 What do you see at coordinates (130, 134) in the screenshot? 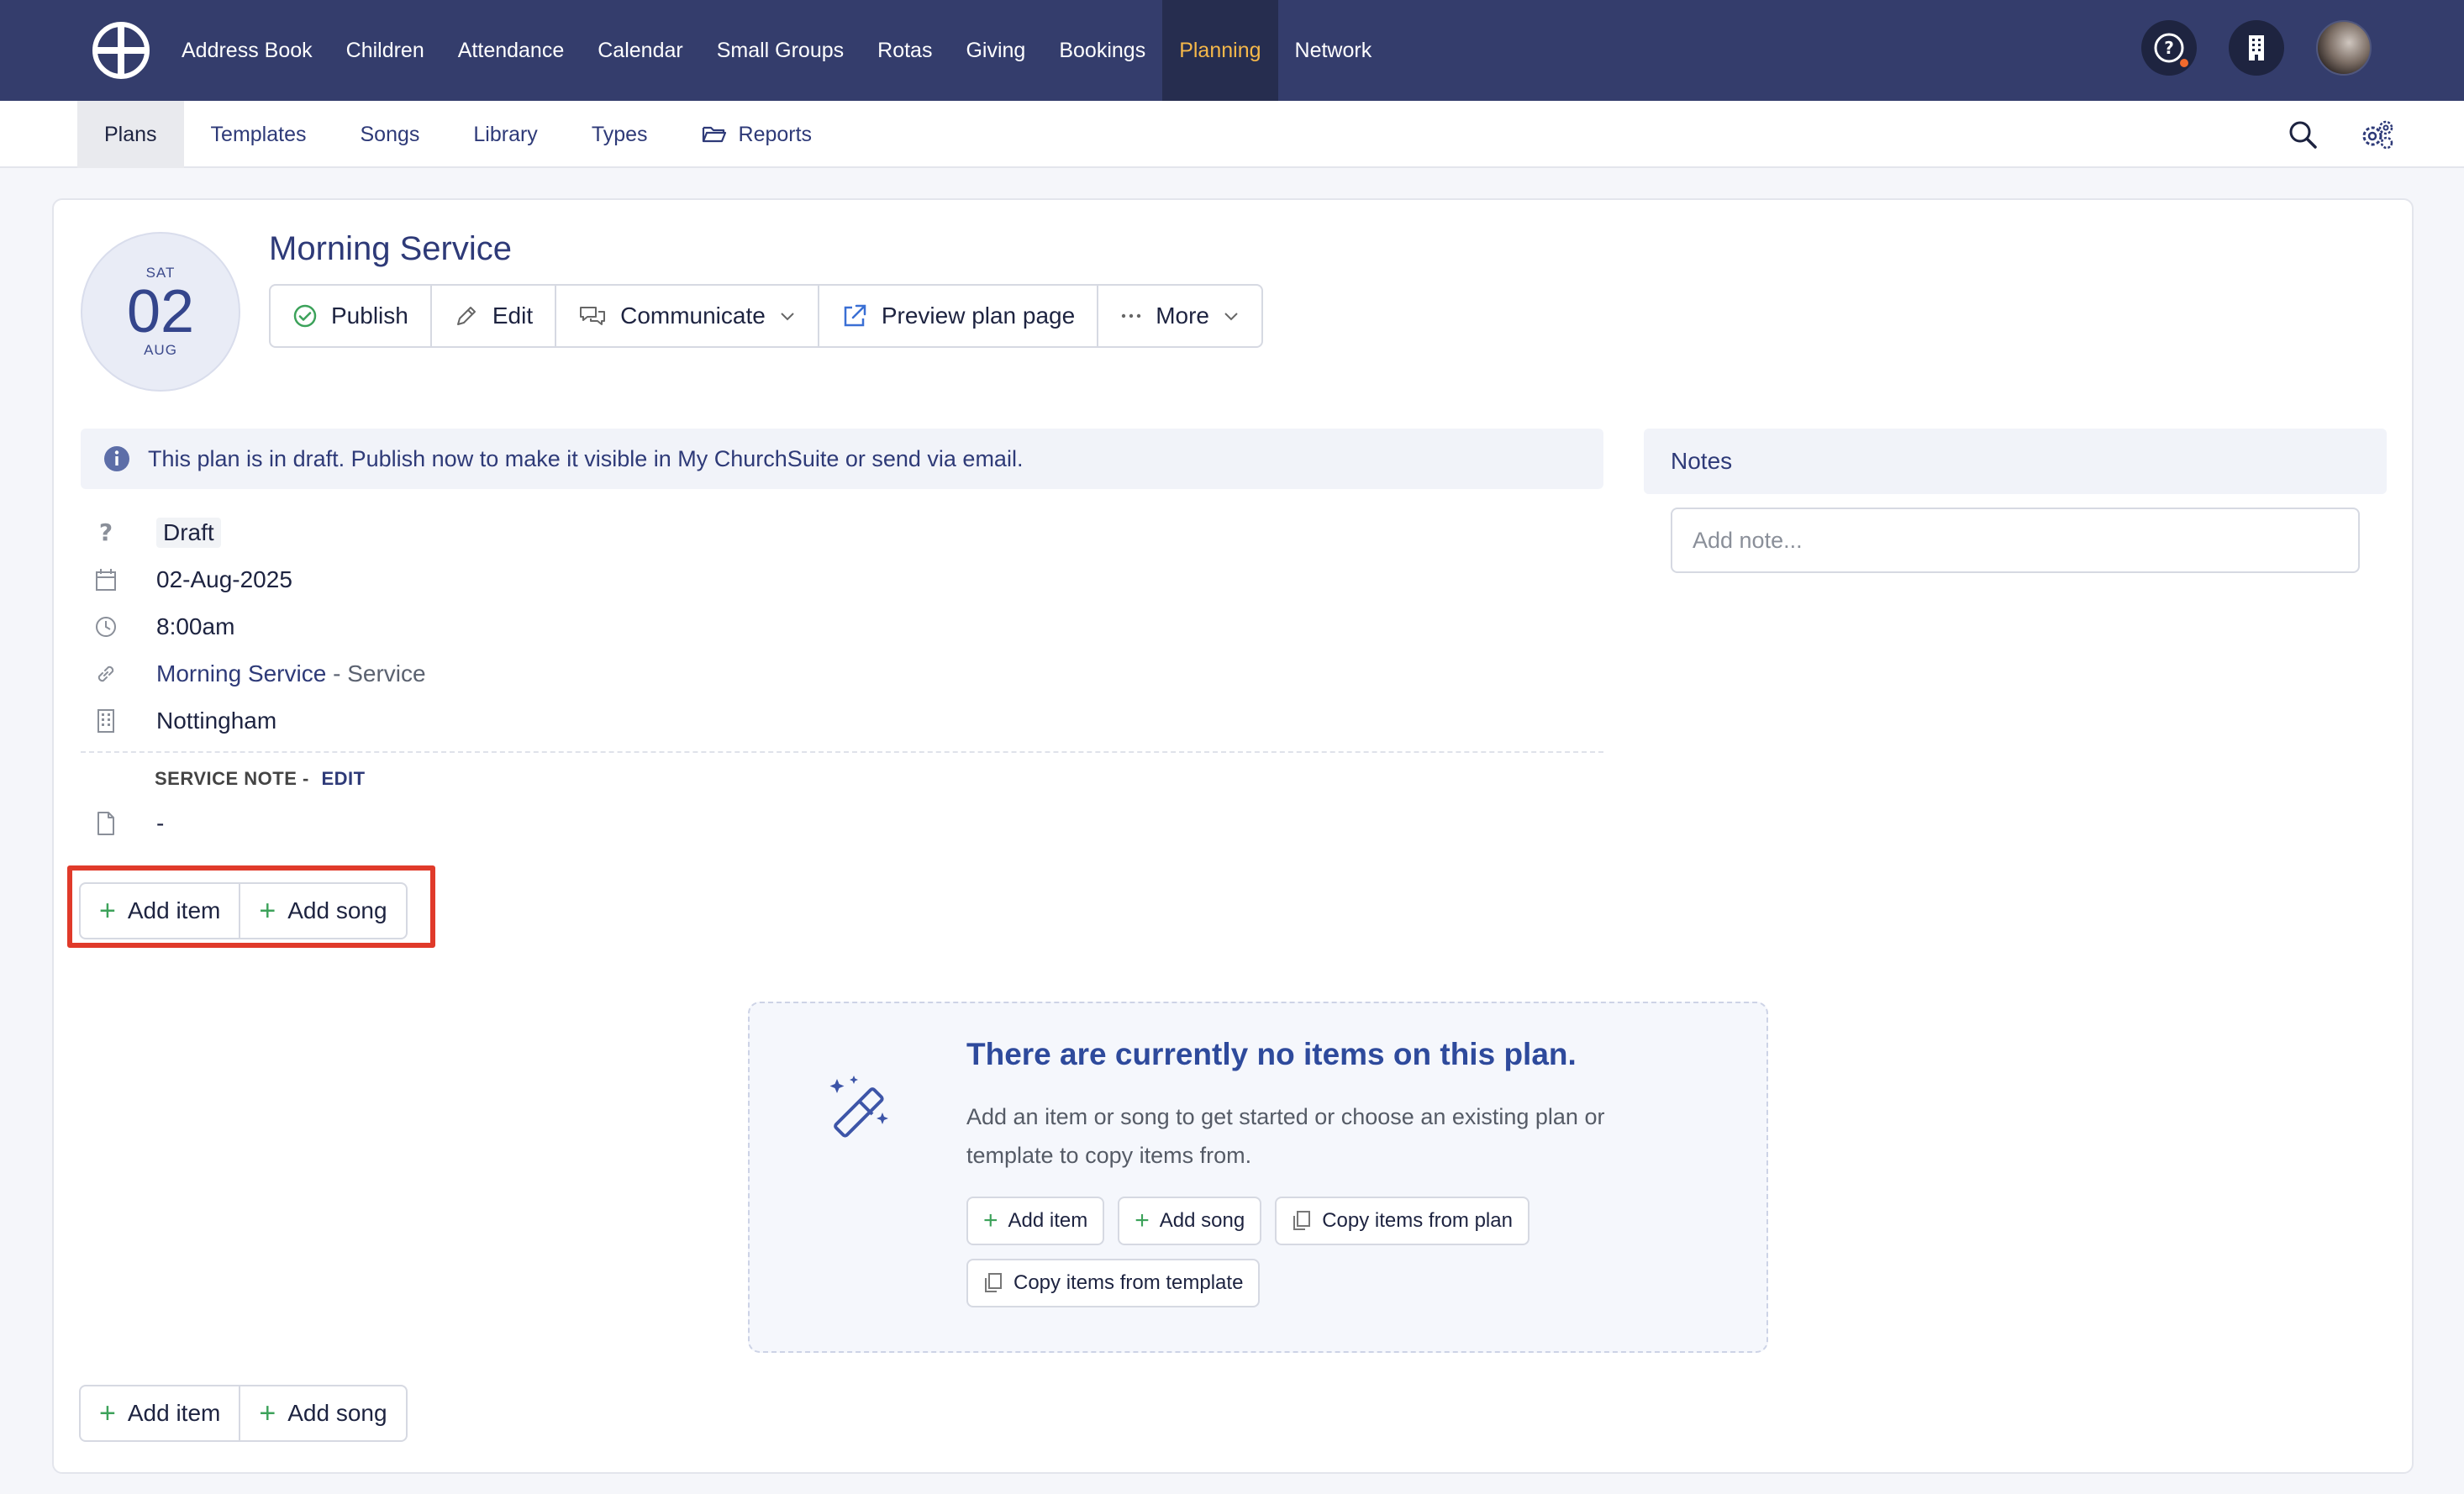
I see `tab-plans: Plans` at bounding box center [130, 134].